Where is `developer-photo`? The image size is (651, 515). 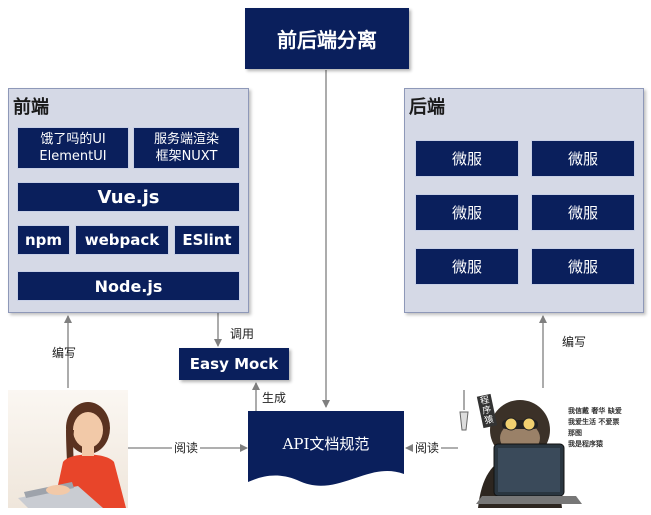 developer-photo is located at coordinates (68, 449).